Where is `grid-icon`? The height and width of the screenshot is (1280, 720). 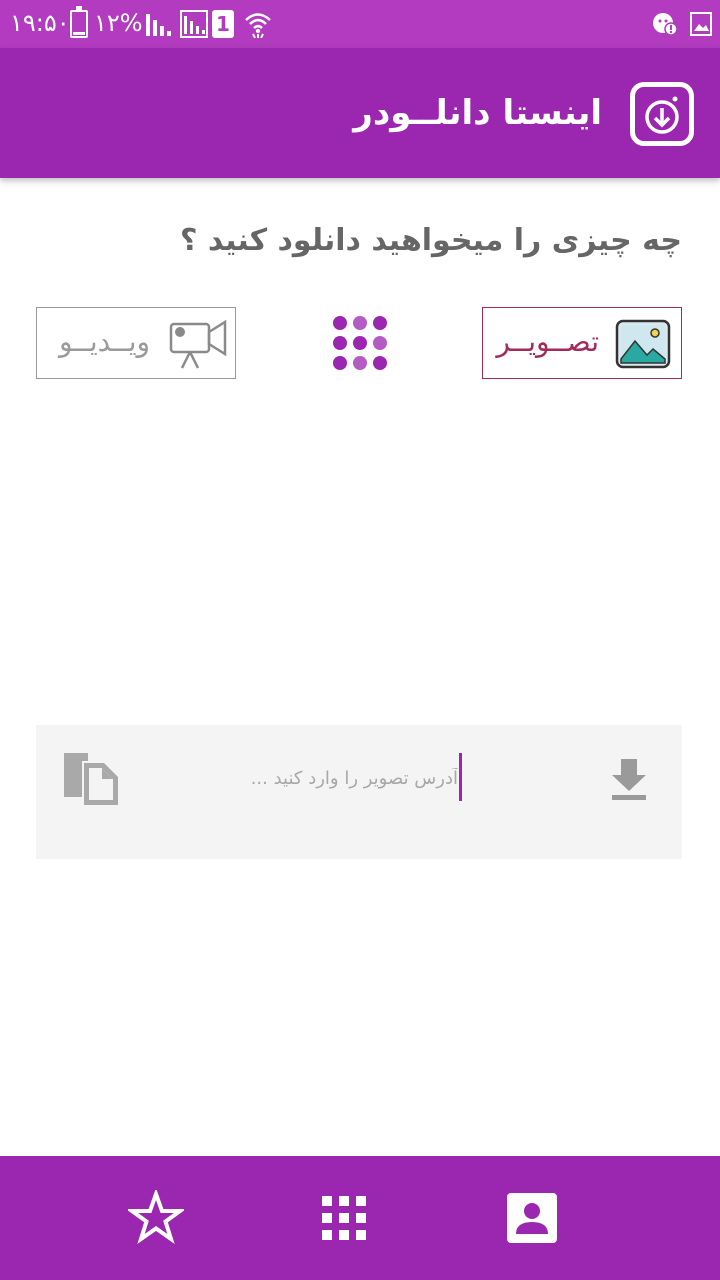
grid-icon is located at coordinates (344, 1218).